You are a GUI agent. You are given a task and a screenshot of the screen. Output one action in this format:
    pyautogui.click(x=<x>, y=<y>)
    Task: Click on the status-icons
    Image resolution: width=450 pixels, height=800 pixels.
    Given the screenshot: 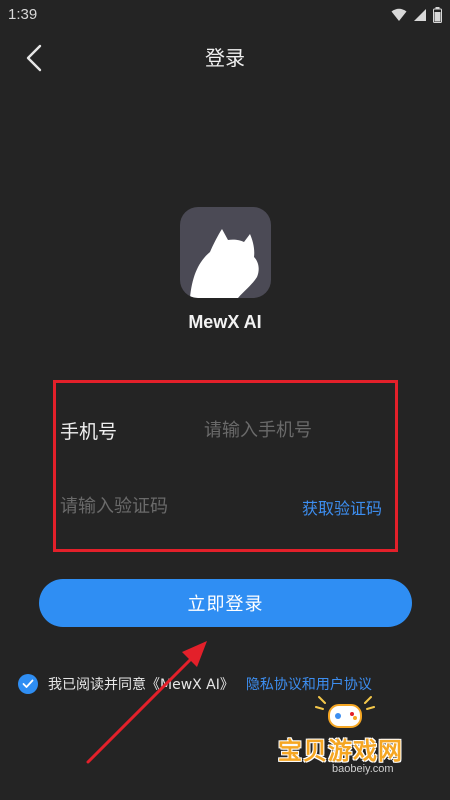 What is the action you would take?
    pyautogui.click(x=416, y=15)
    